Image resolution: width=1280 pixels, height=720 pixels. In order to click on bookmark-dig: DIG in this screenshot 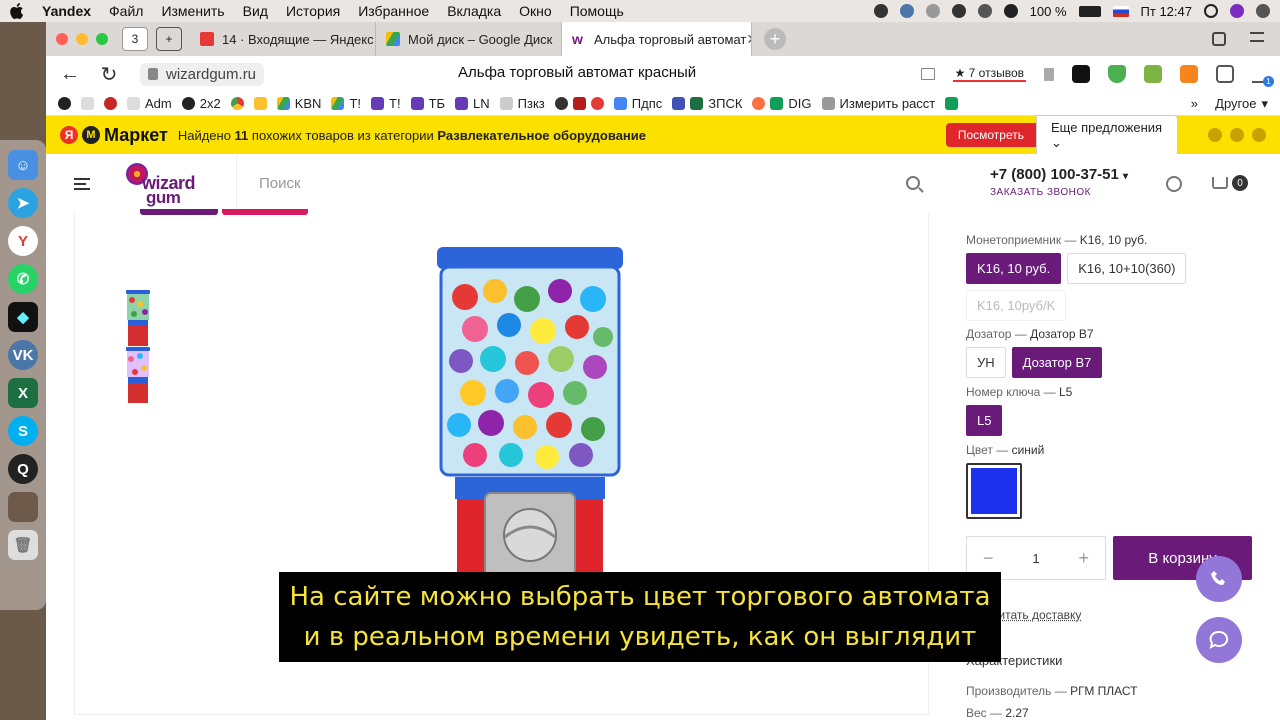, I will do `click(782, 103)`.